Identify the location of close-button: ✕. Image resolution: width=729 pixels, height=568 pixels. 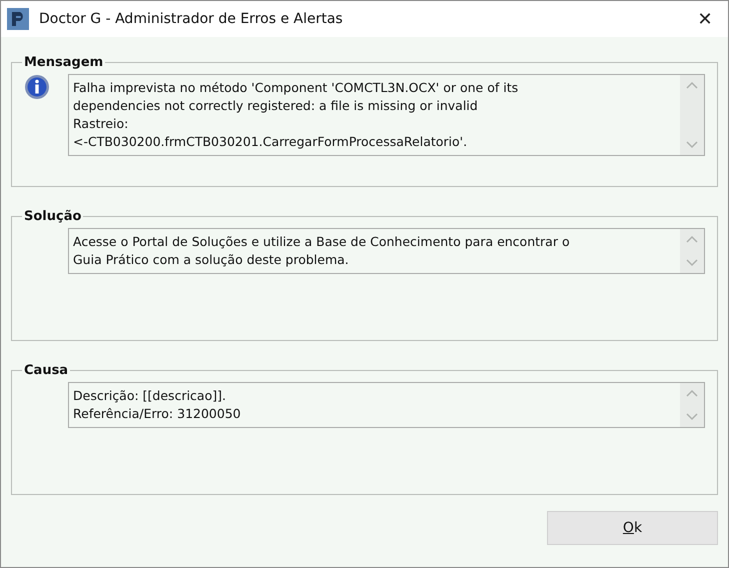
(705, 19).